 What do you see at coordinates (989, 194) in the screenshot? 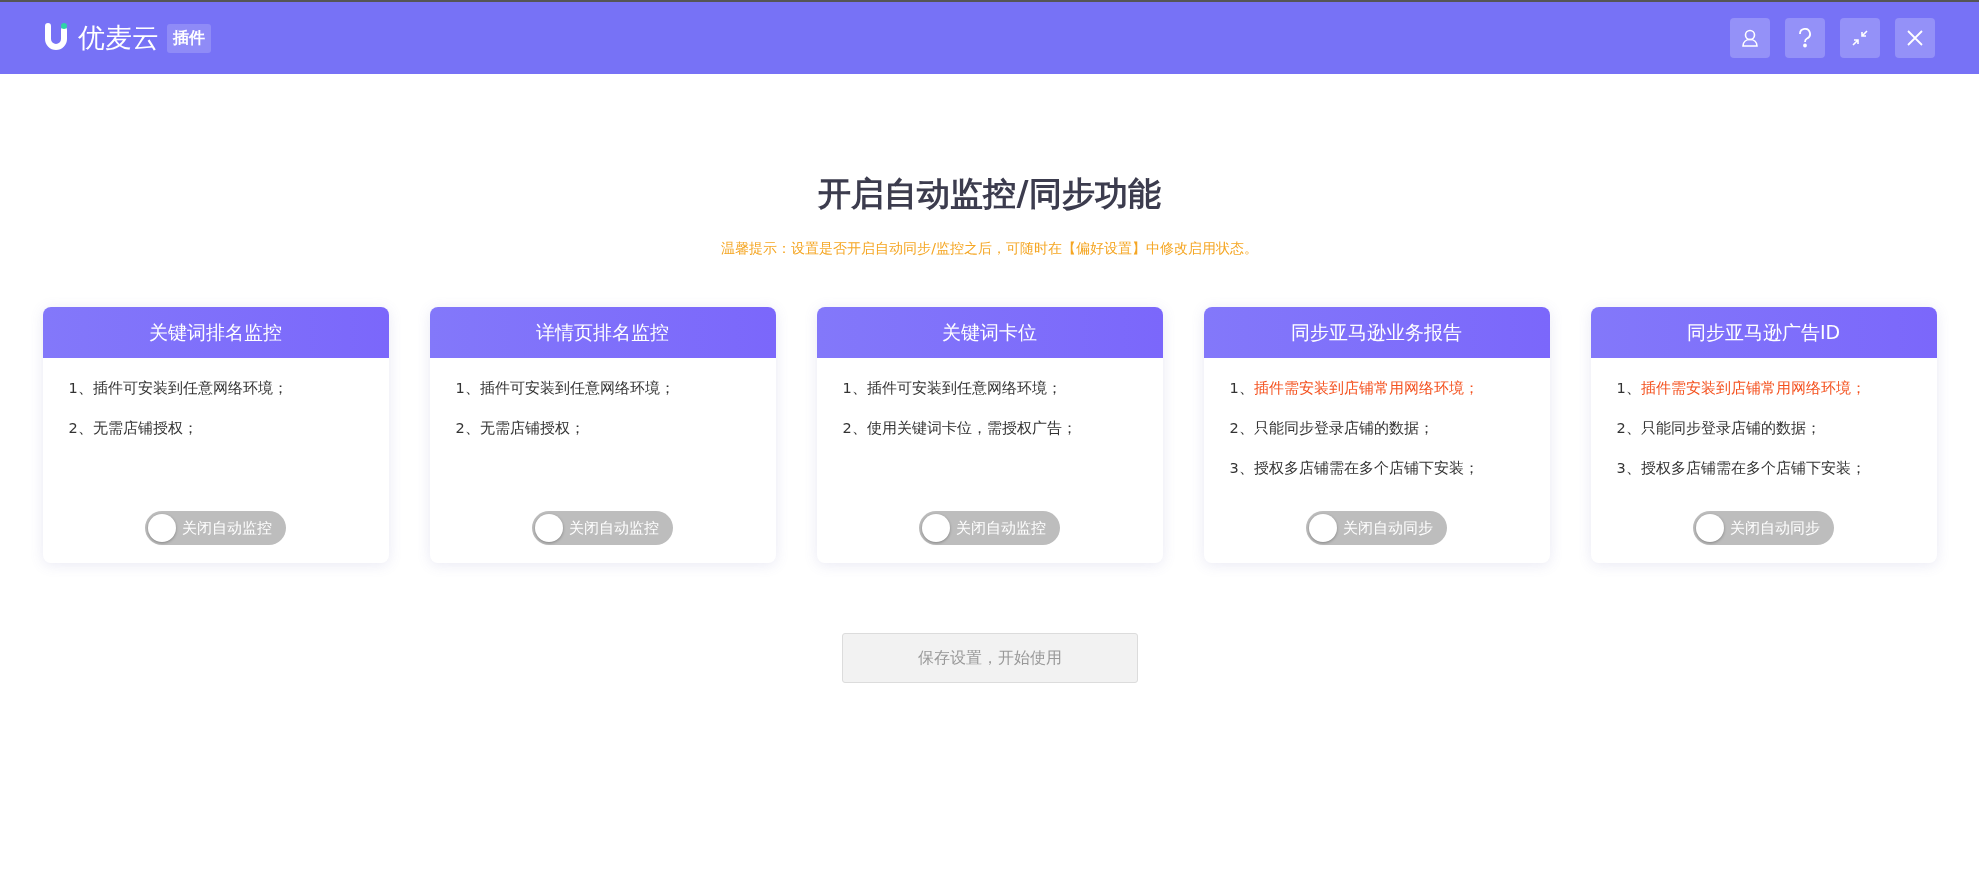
I see `page-title: 开启自动监控/同步功能` at bounding box center [989, 194].